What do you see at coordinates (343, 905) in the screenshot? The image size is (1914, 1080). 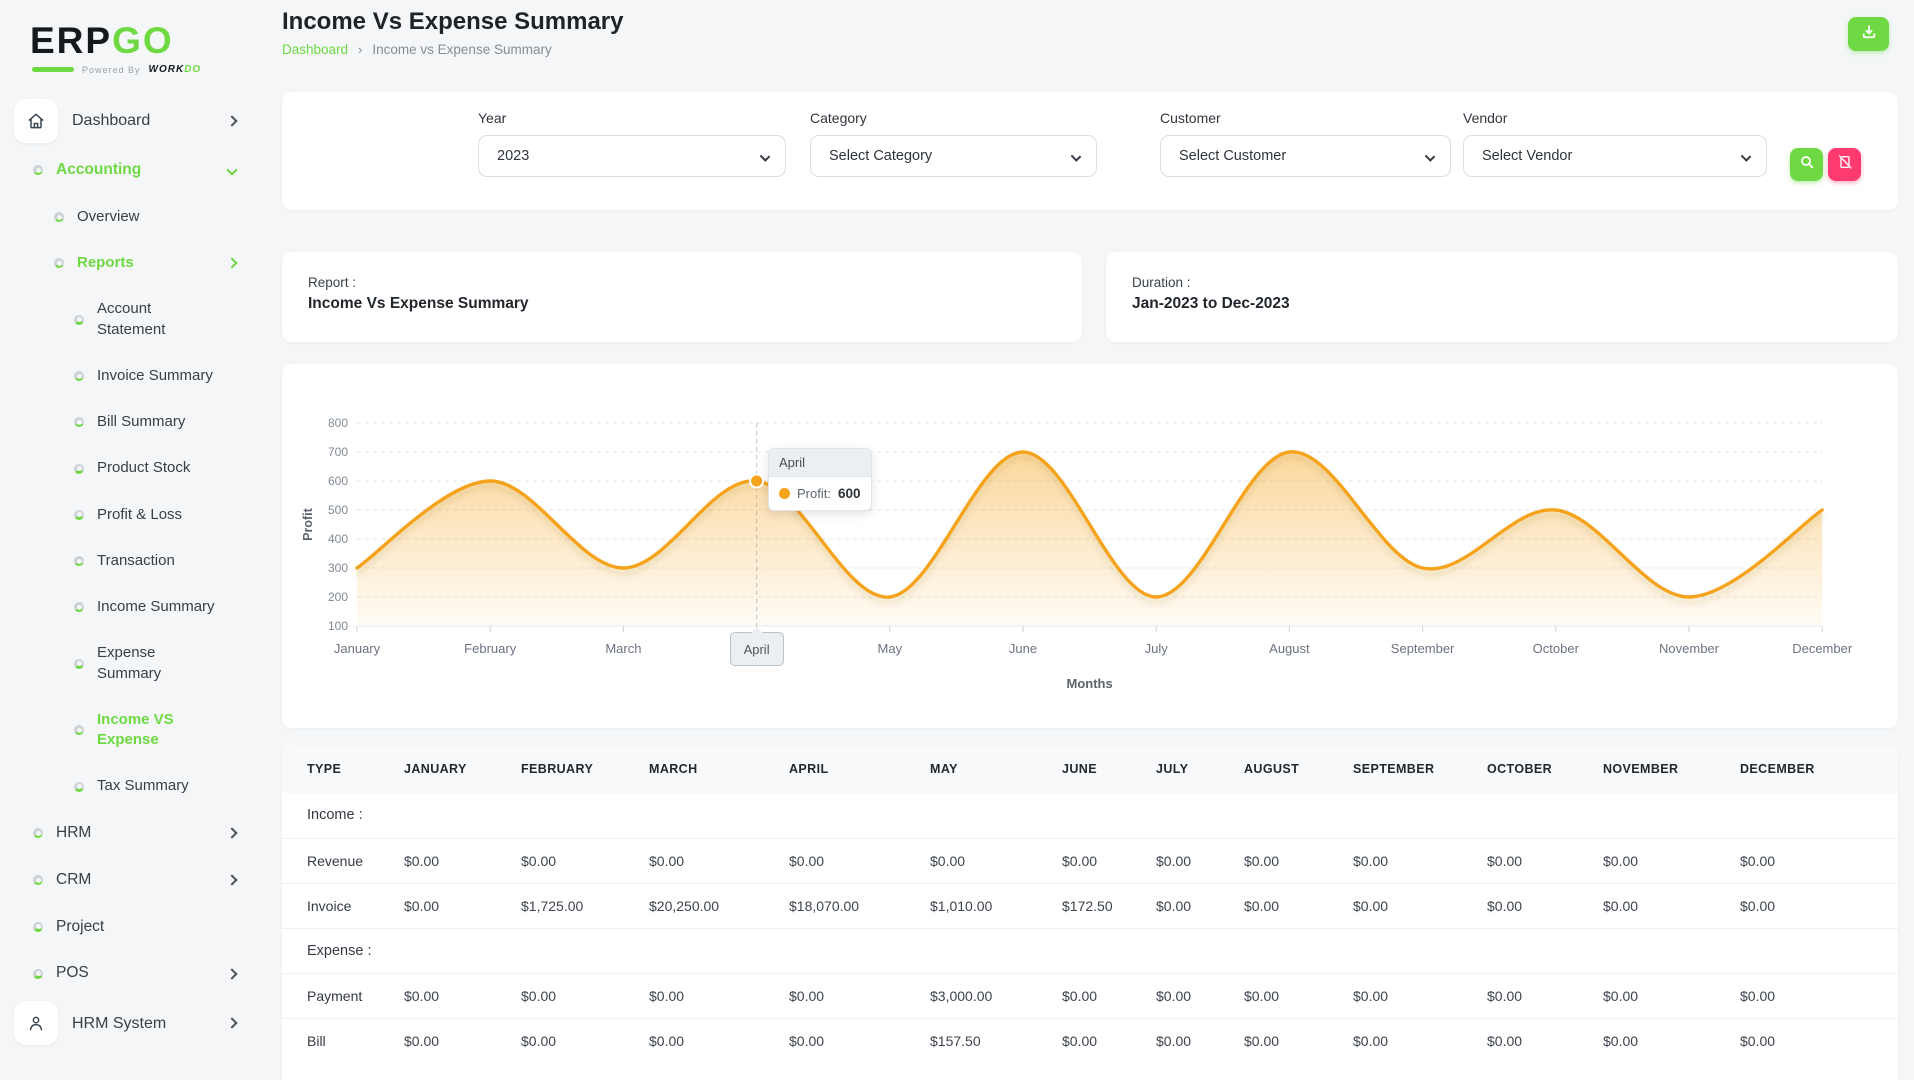 I see `row-type: Invoice` at bounding box center [343, 905].